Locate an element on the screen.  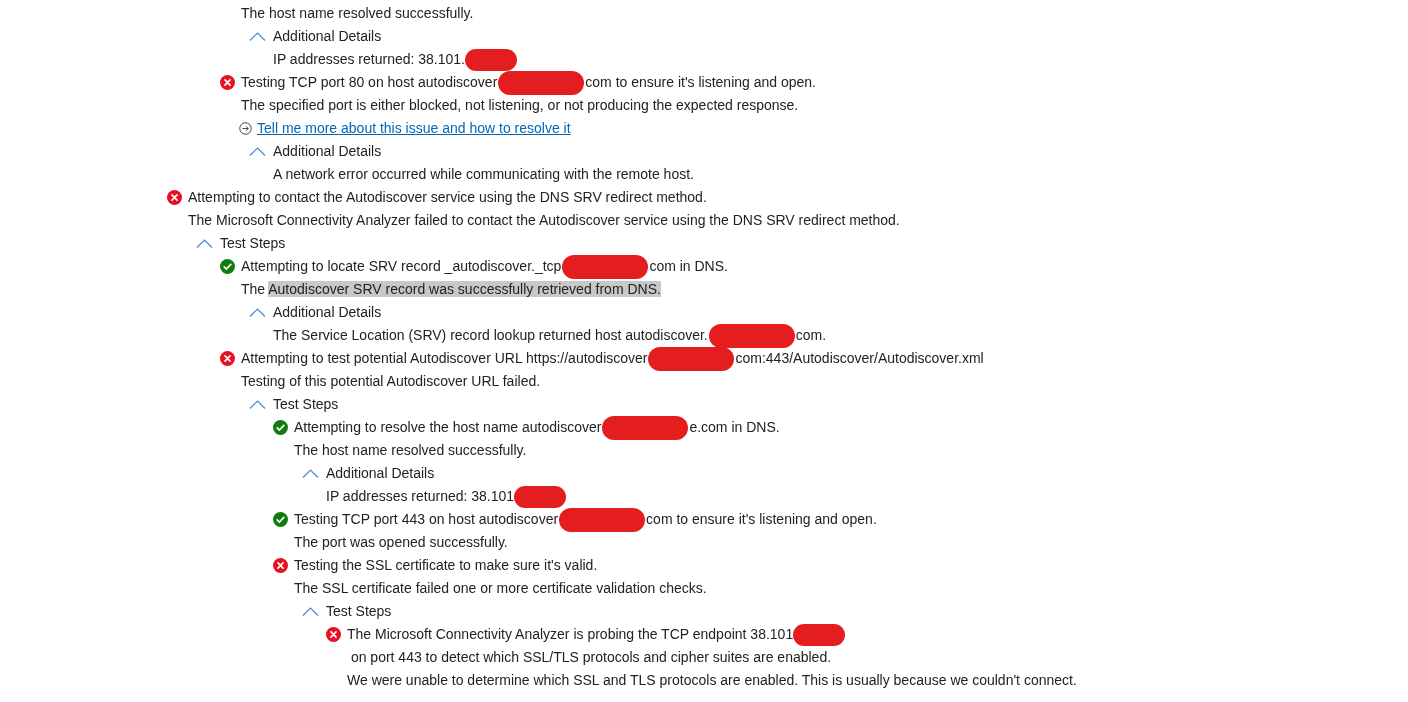
selected-text: Autodiscover SRV record was successfully retrieved from DNS. is located at coordinates (464, 289).